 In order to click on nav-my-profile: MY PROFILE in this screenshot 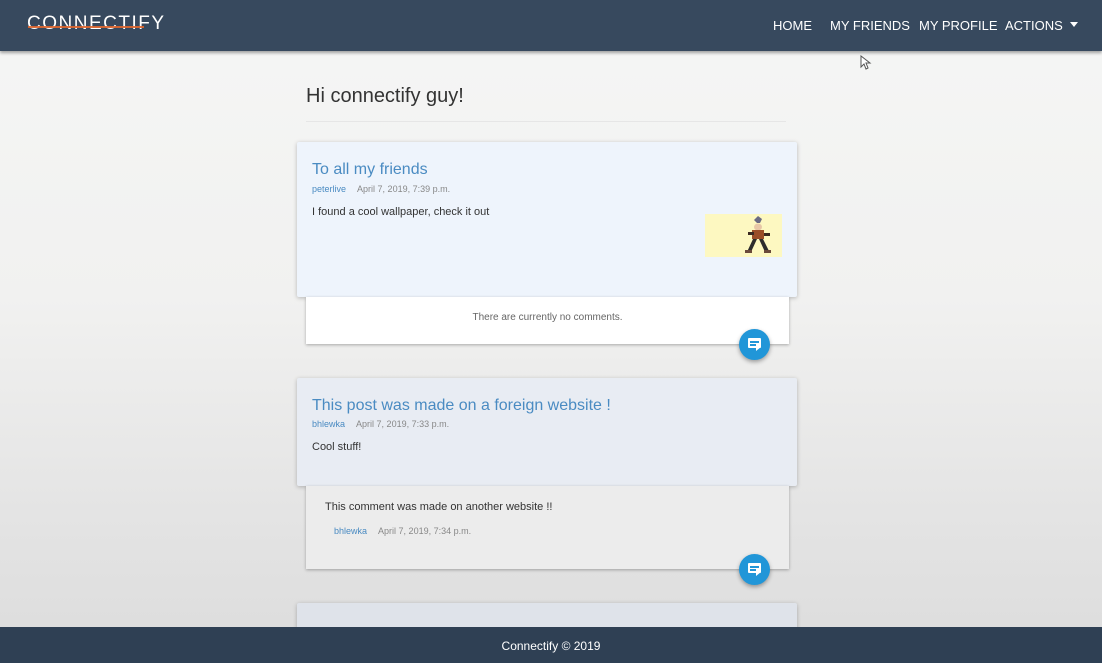, I will do `click(958, 25)`.